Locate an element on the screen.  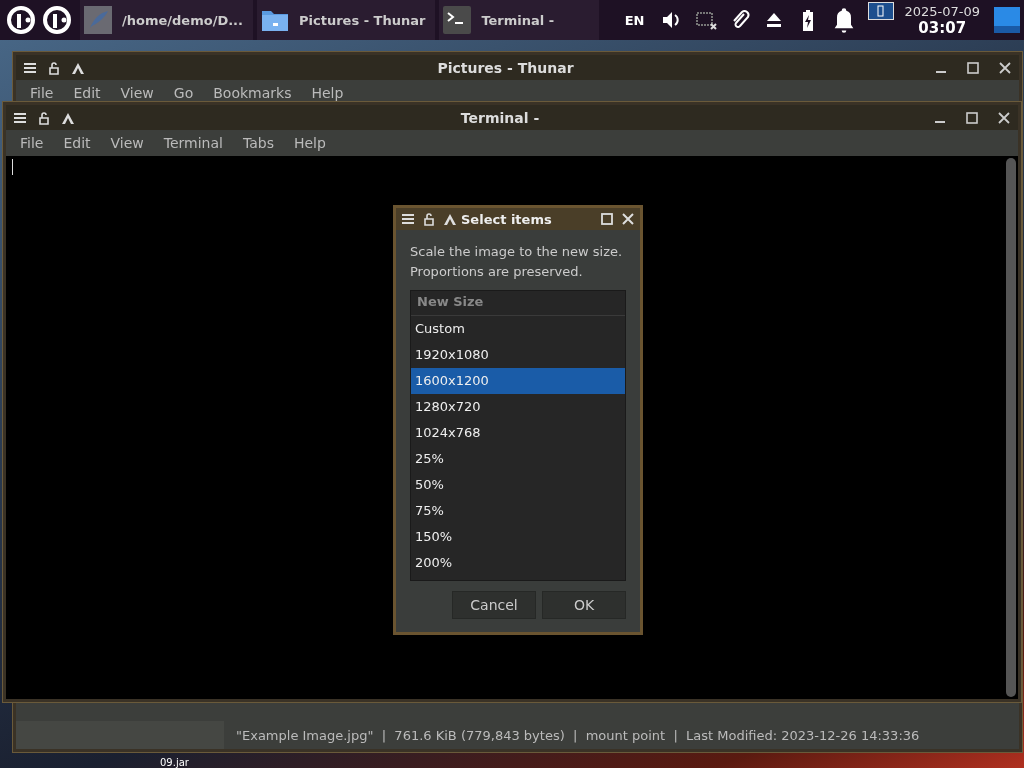
list-item: 150% is located at coordinates (518, 537).